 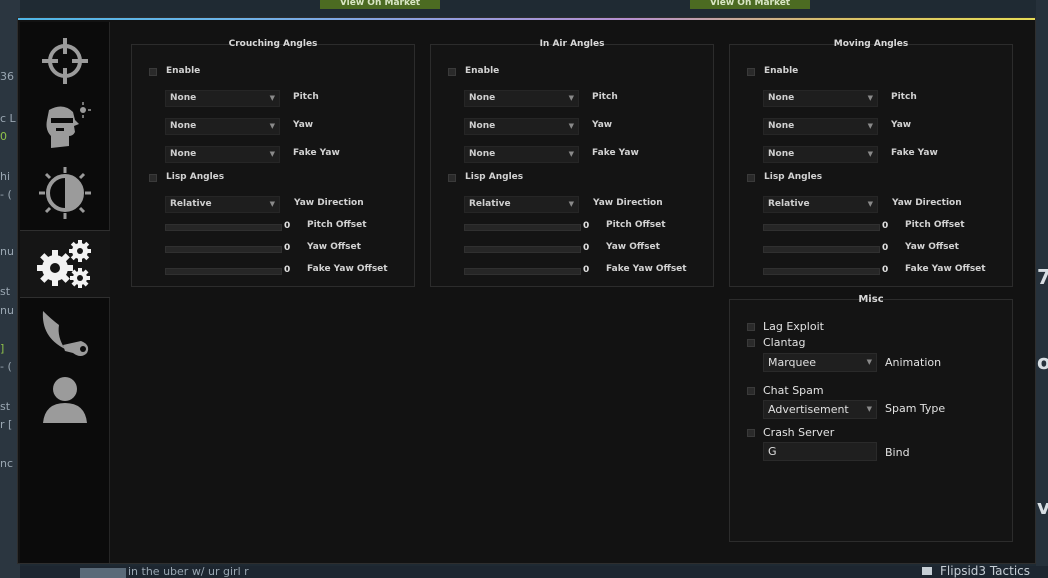 I want to click on rainbow-accent-bar, so click(x=526, y=19).